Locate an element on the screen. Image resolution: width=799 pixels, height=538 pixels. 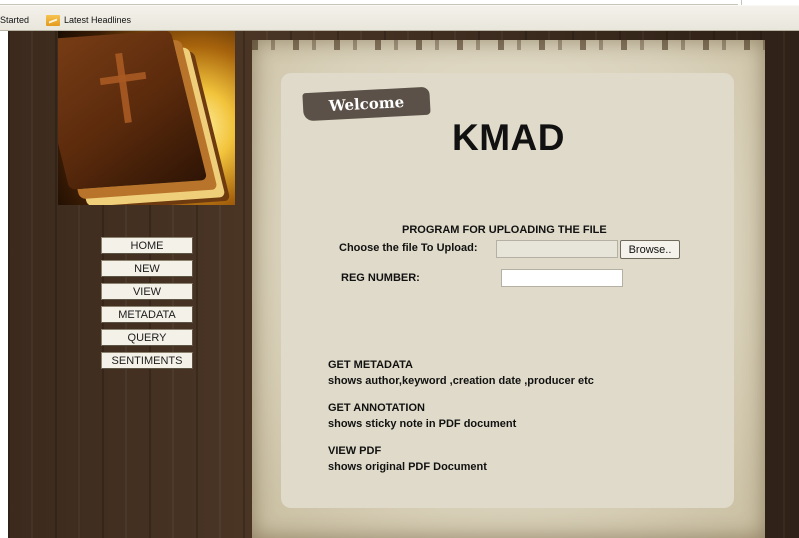
info-heading: GET METADATA is located at coordinates (370, 365).